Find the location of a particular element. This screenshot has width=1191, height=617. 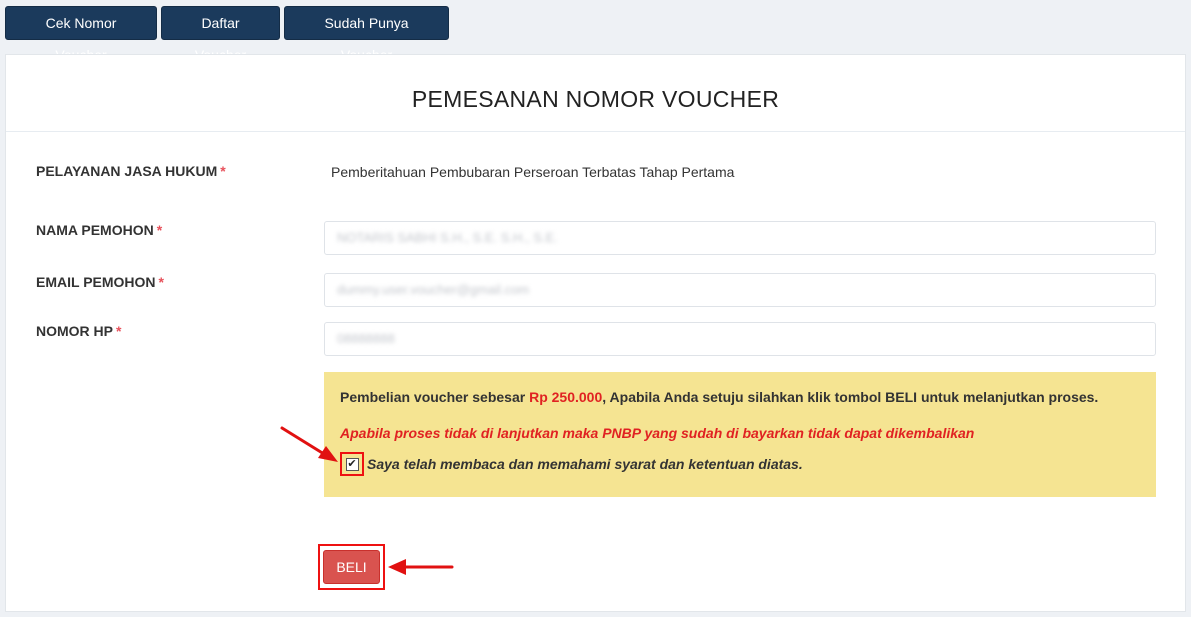

page-title: PEMESANAN NOMOR VOUCHER is located at coordinates (595, 99).